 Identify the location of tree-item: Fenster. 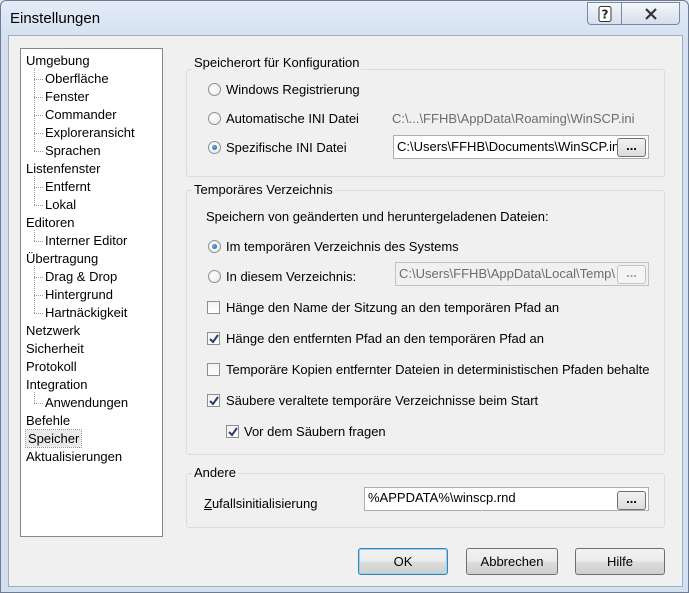
(67, 96).